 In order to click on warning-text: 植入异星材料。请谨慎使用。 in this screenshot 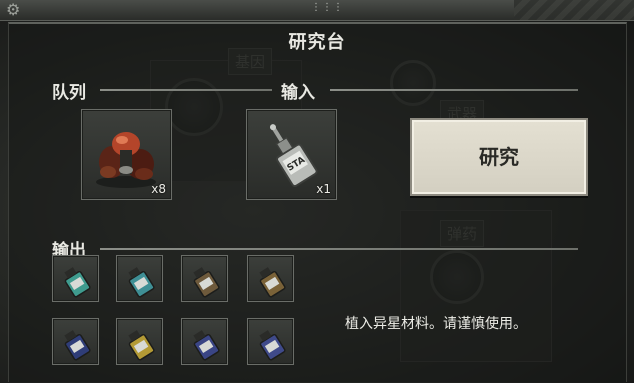, I will do `click(436, 324)`.